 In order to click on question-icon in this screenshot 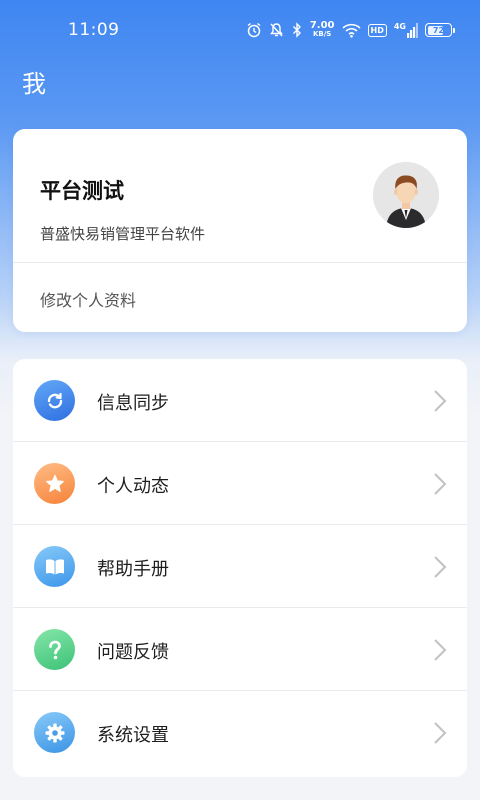, I will do `click(54, 649)`.